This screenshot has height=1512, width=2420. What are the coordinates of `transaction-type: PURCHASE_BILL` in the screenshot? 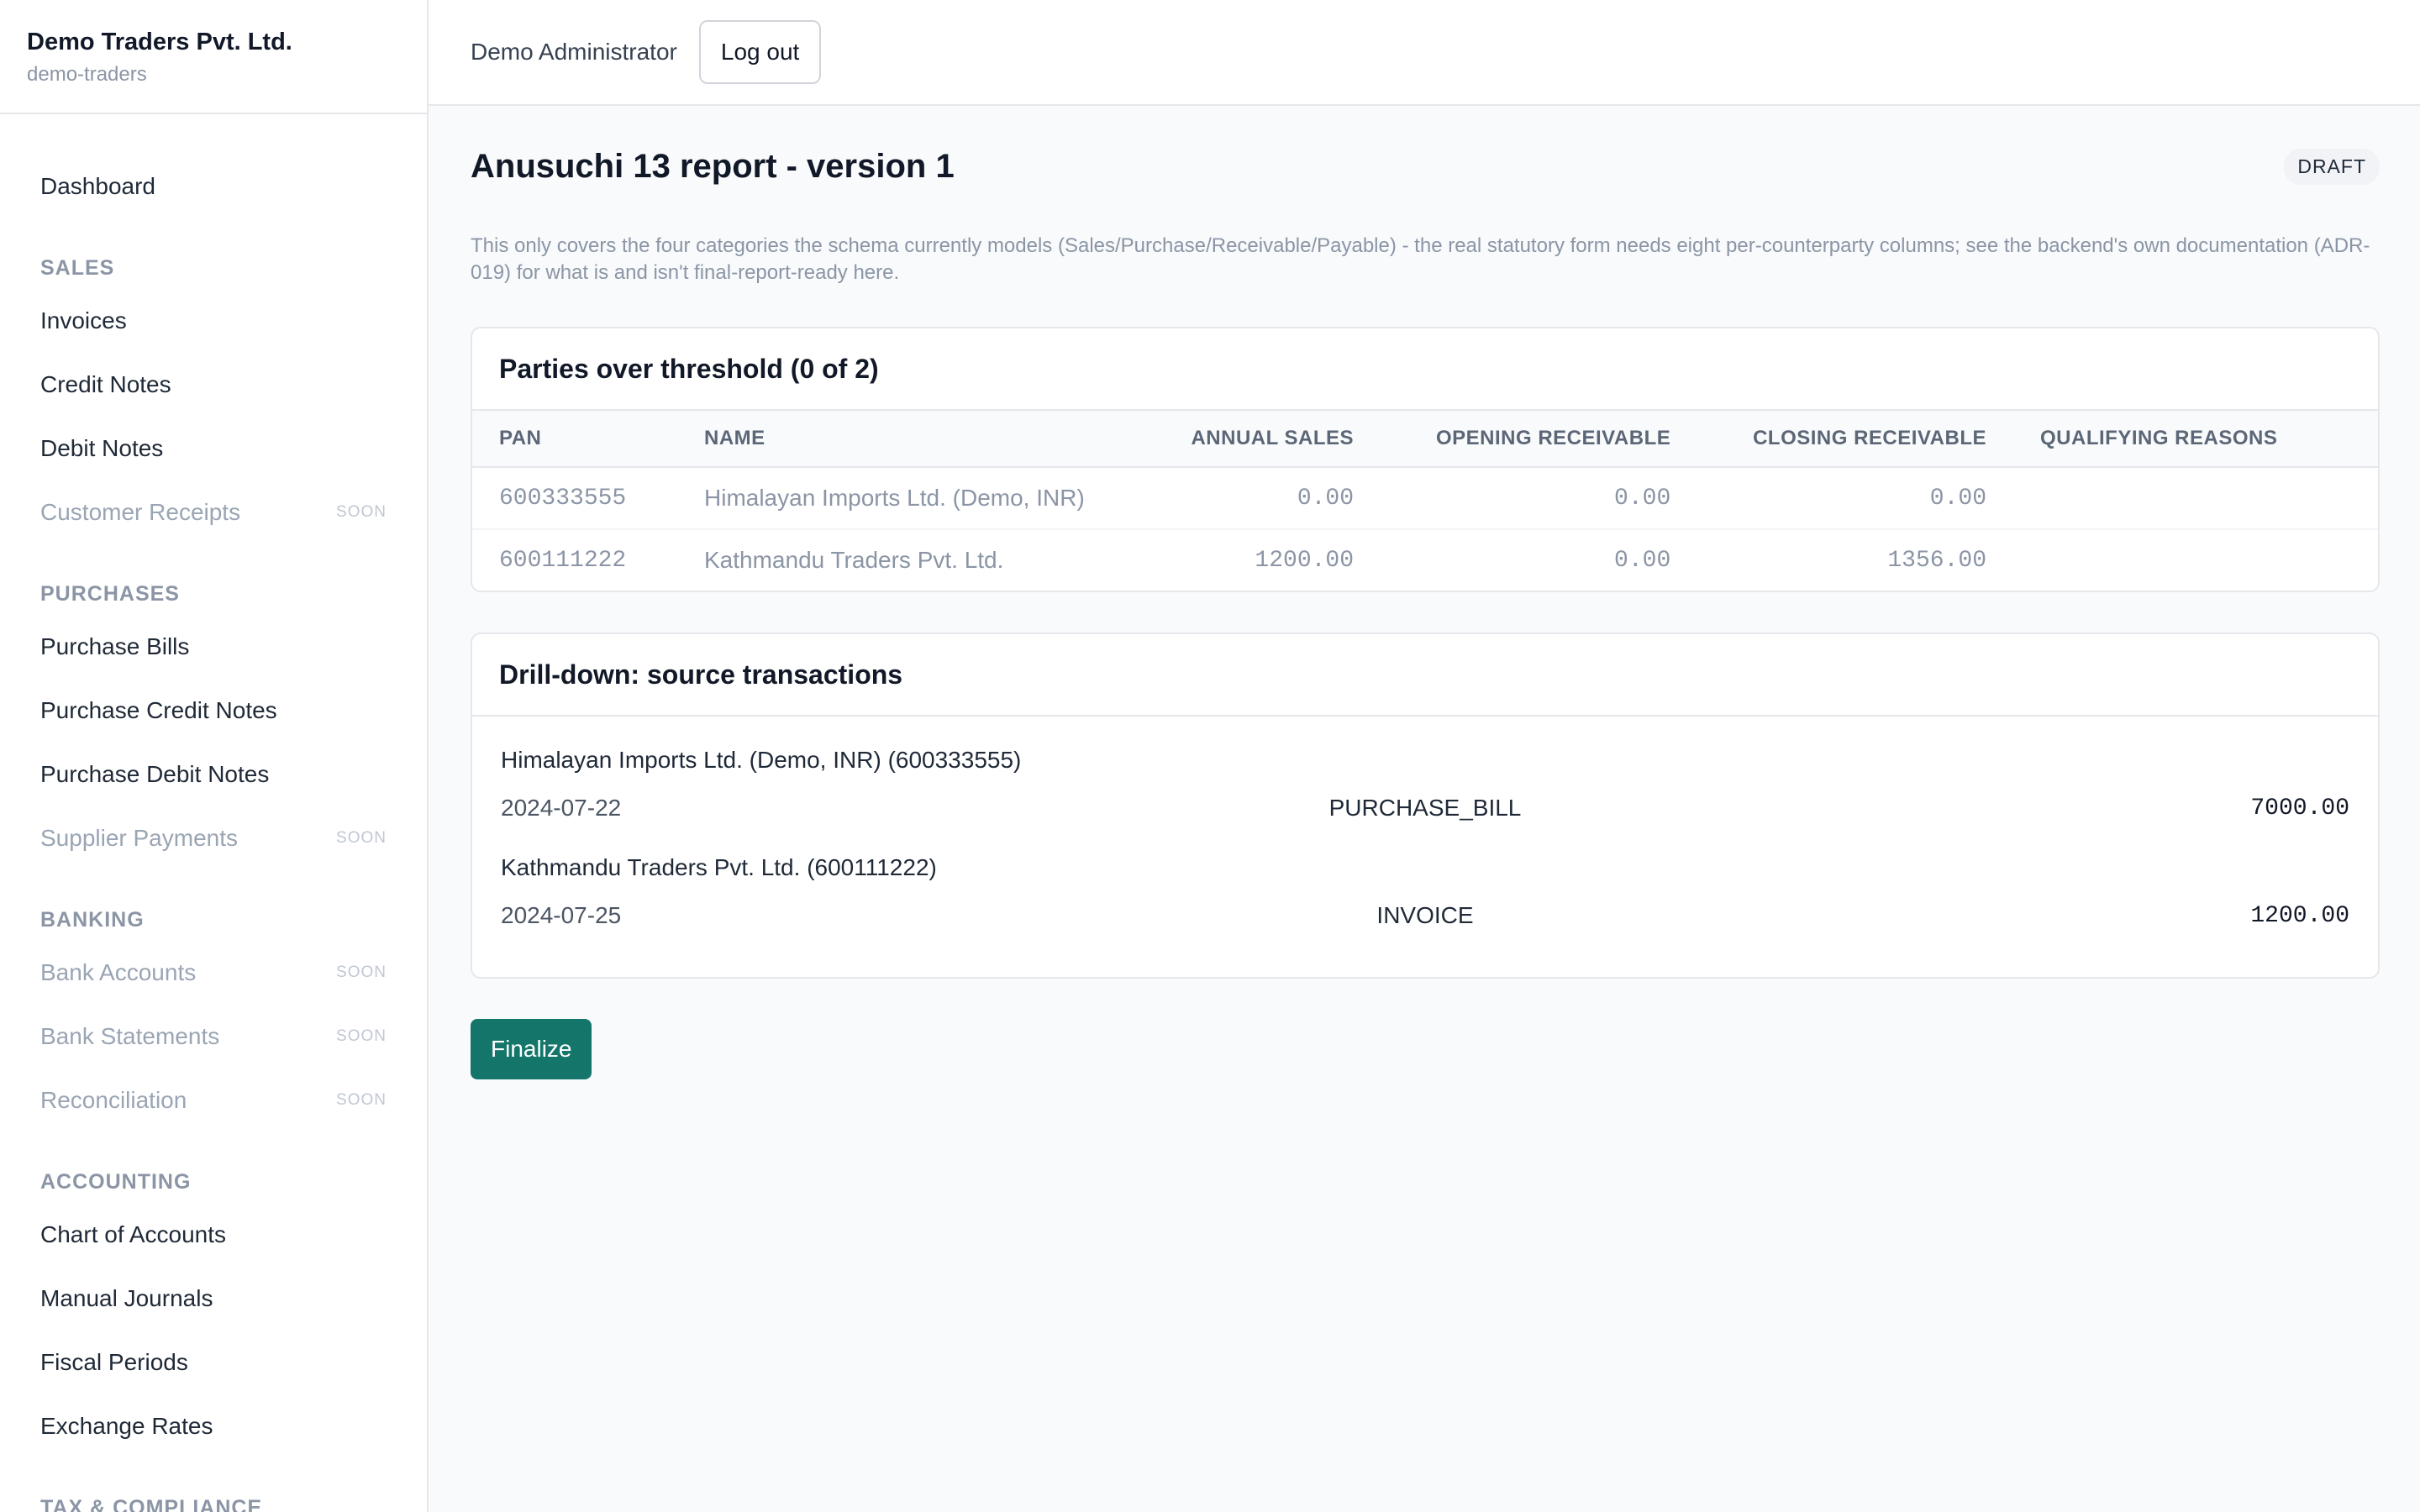 It's located at (1425, 808).